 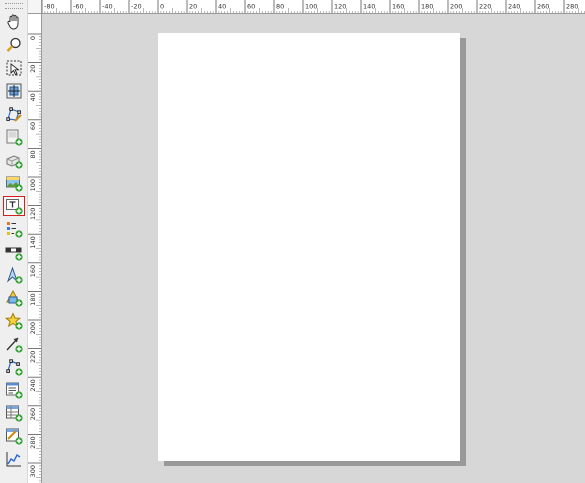 I want to click on add-3d-map-tool-button, so click(x=14, y=160).